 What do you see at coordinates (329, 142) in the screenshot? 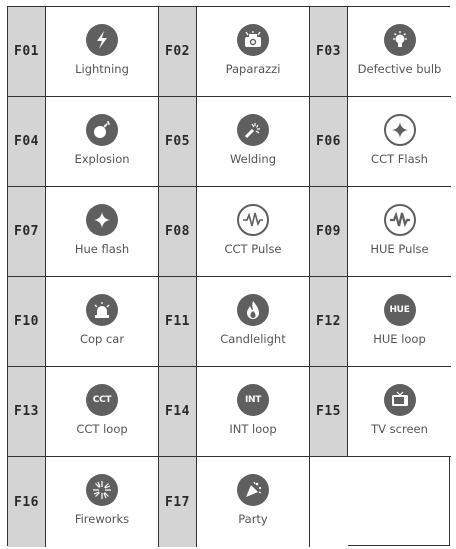
I see `effect-code: F06` at bounding box center [329, 142].